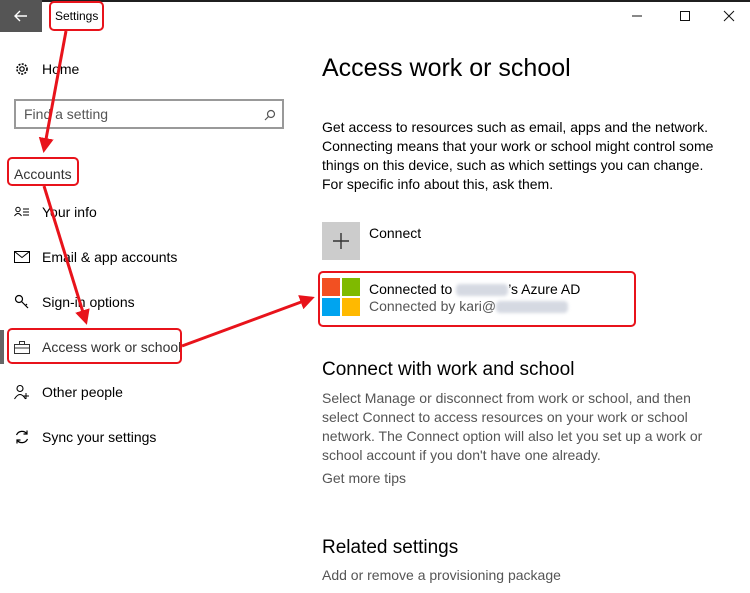 This screenshot has width=750, height=593. I want to click on arrow-access-to-account, so click(248, 321).